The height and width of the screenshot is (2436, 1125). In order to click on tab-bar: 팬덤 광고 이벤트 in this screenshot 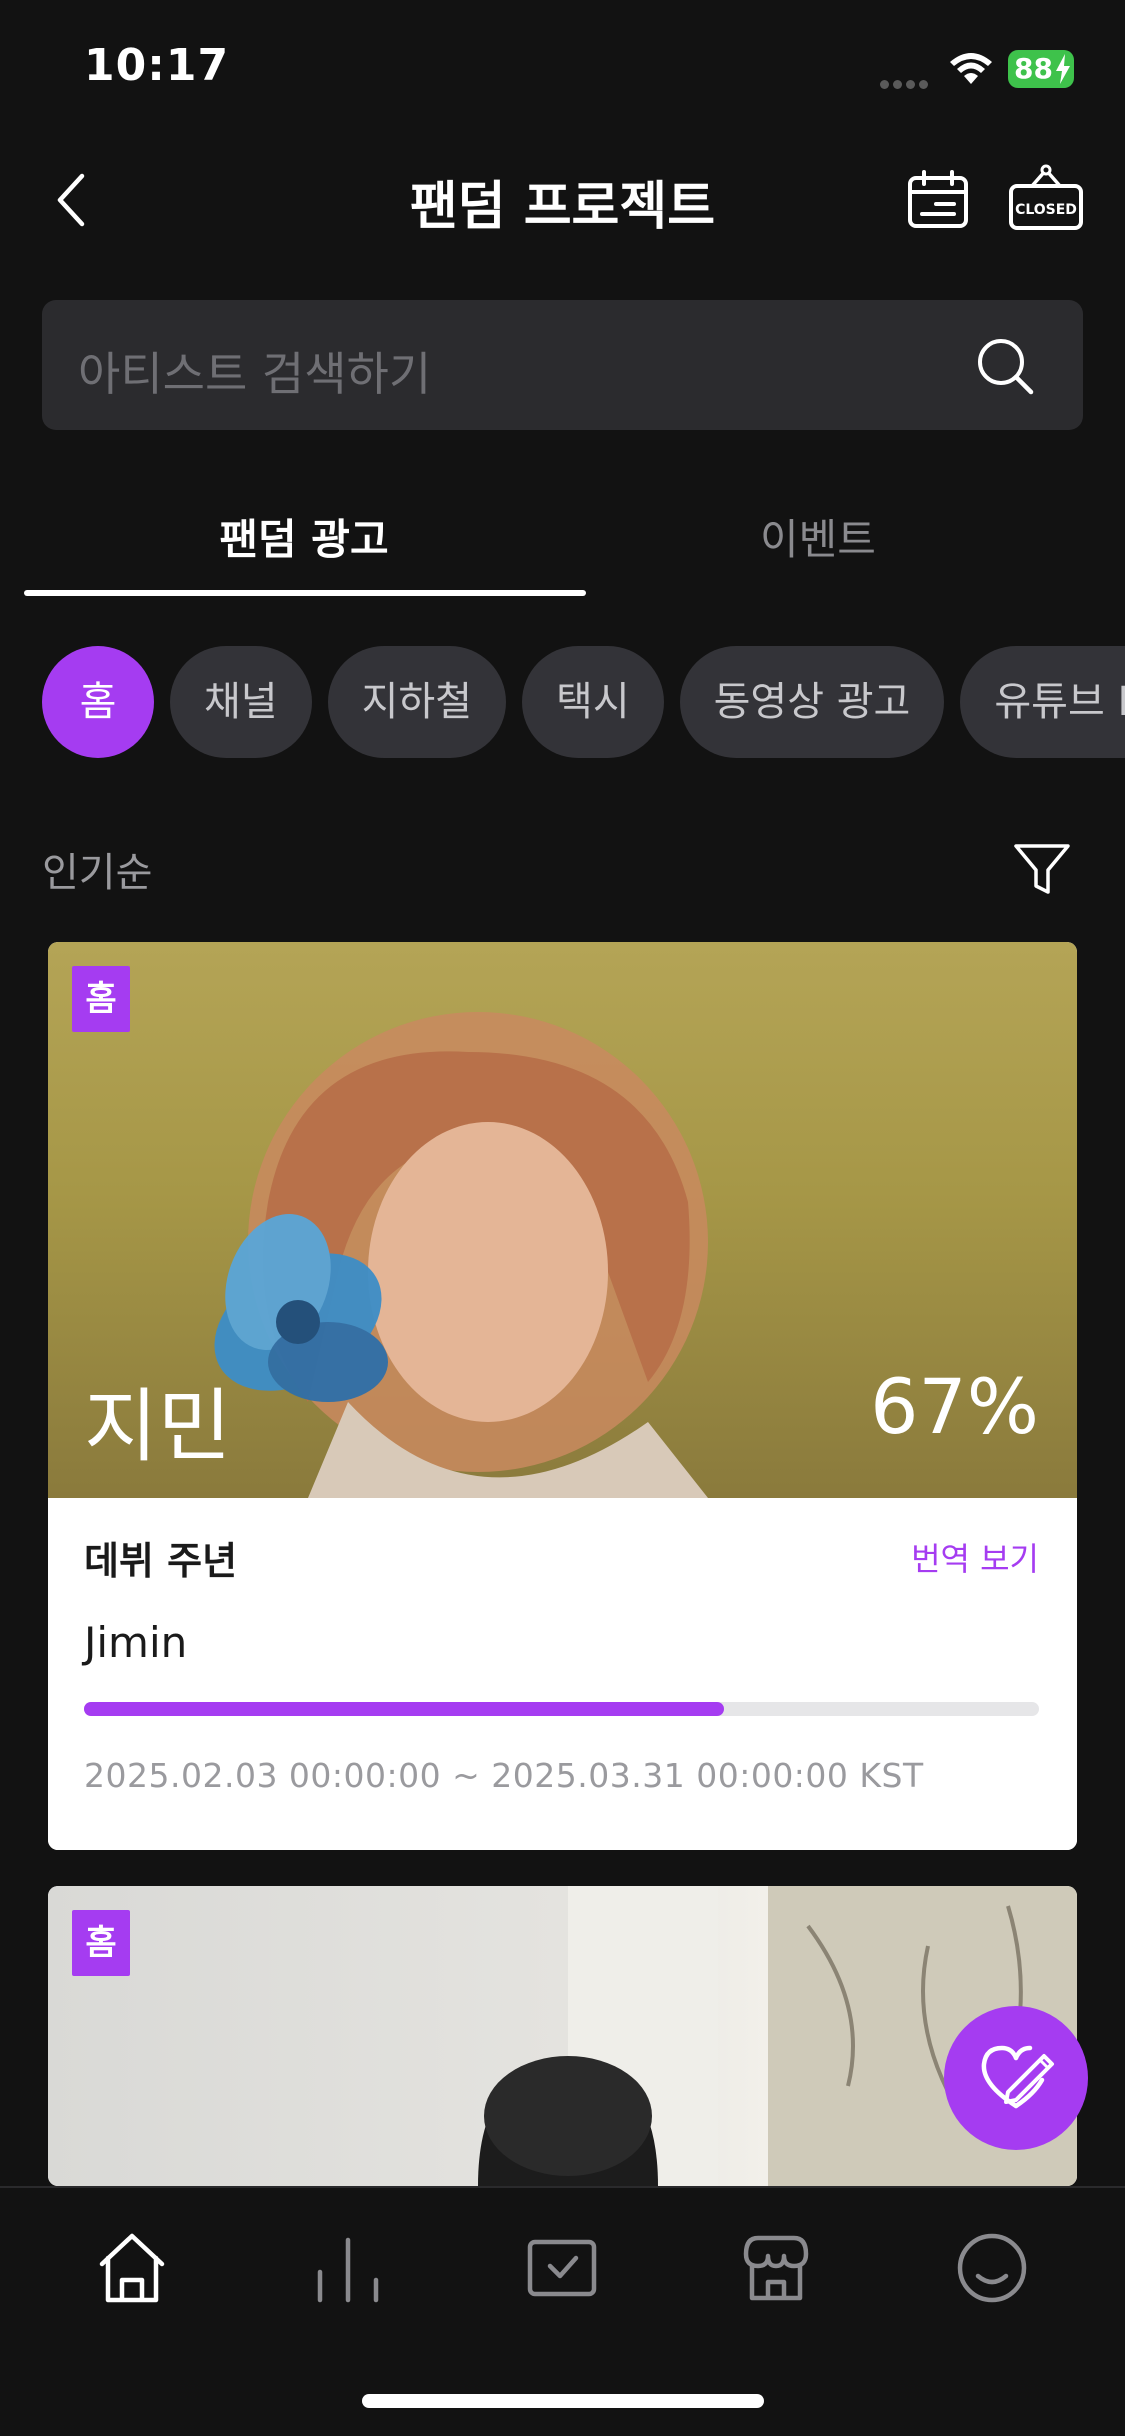, I will do `click(562, 535)`.